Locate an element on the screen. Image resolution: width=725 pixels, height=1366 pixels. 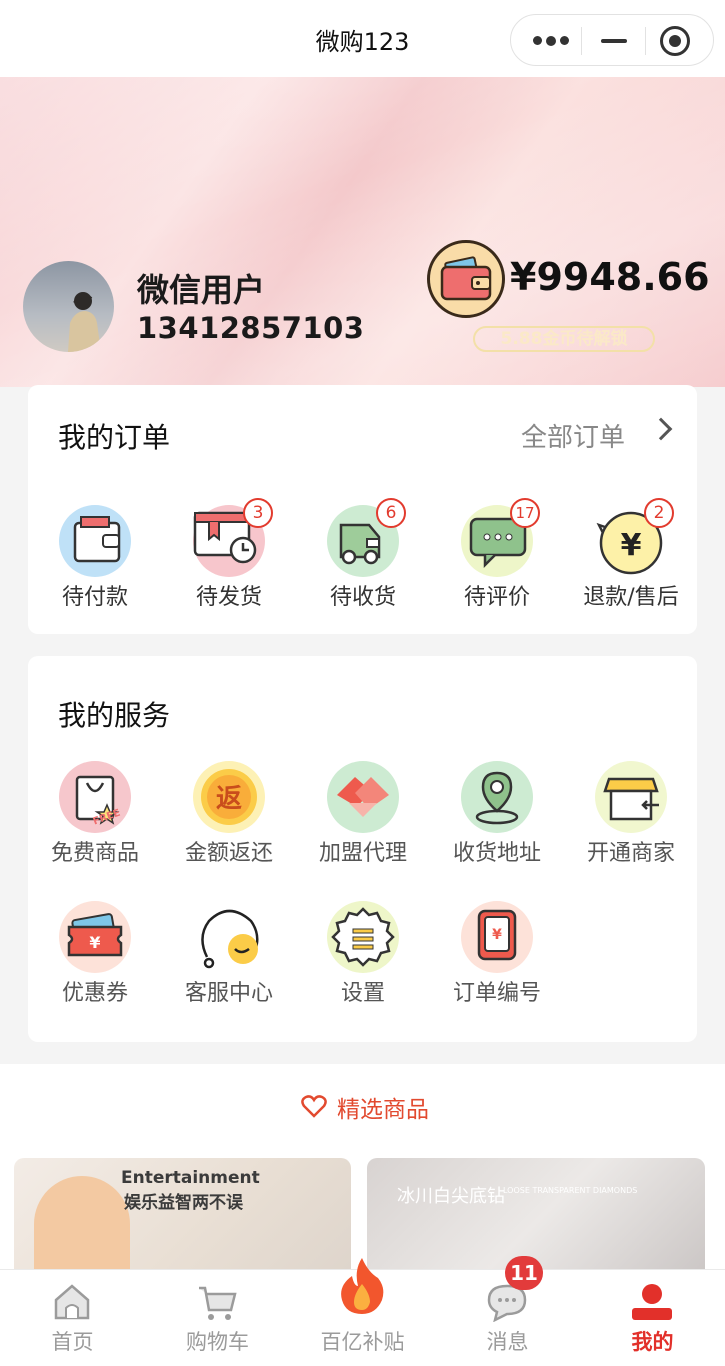
coupon-icon: ¥ is located at coordinates (95, 937).